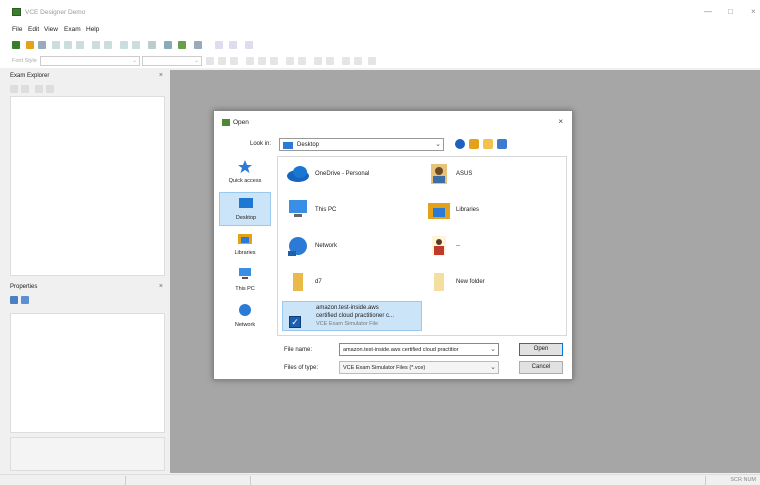  What do you see at coordinates (90, 61) in the screenshot?
I see `font-style-combo: ⌄` at bounding box center [90, 61].